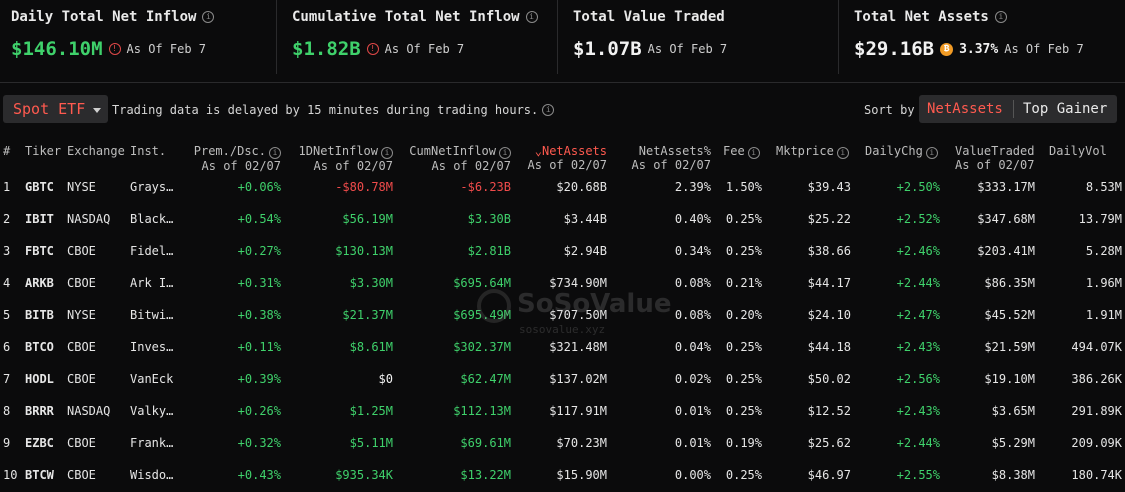 Image resolution: width=1125 pixels, height=492 pixels. I want to click on cell-daily-vol: 5.28M, so click(1103, 251).